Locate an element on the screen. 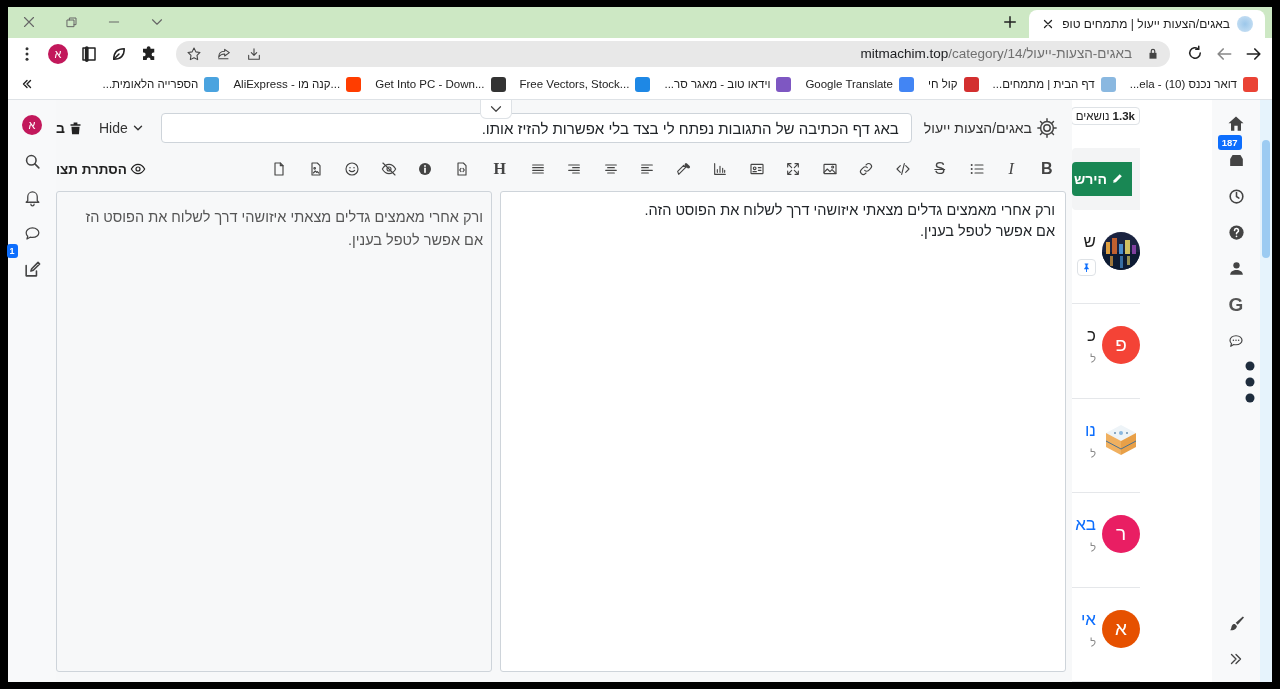 This screenshot has height=689, width=1280. topic-title: אי is located at coordinates (1088, 619).